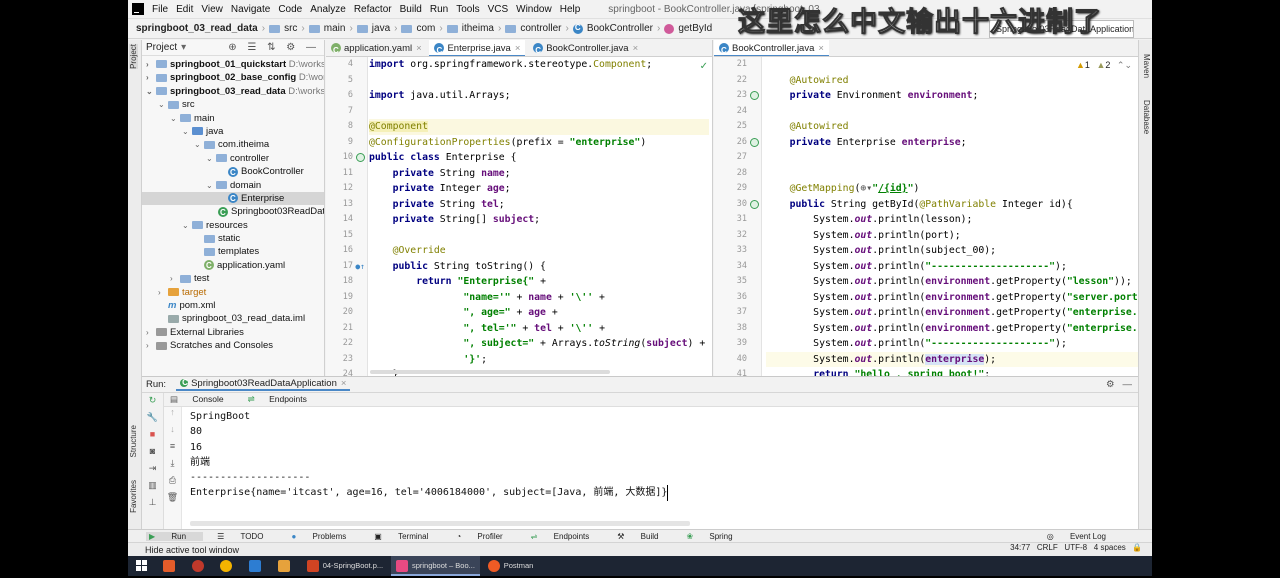  What do you see at coordinates (233, 144) in the screenshot?
I see `tree-item-package: ⌄ com.itheima` at bounding box center [233, 144].